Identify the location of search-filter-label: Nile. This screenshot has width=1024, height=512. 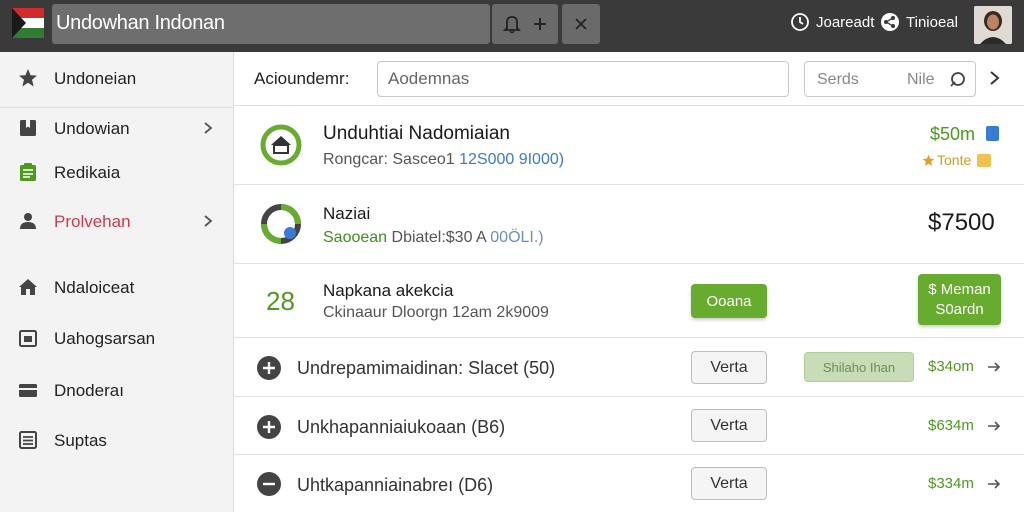
(921, 79).